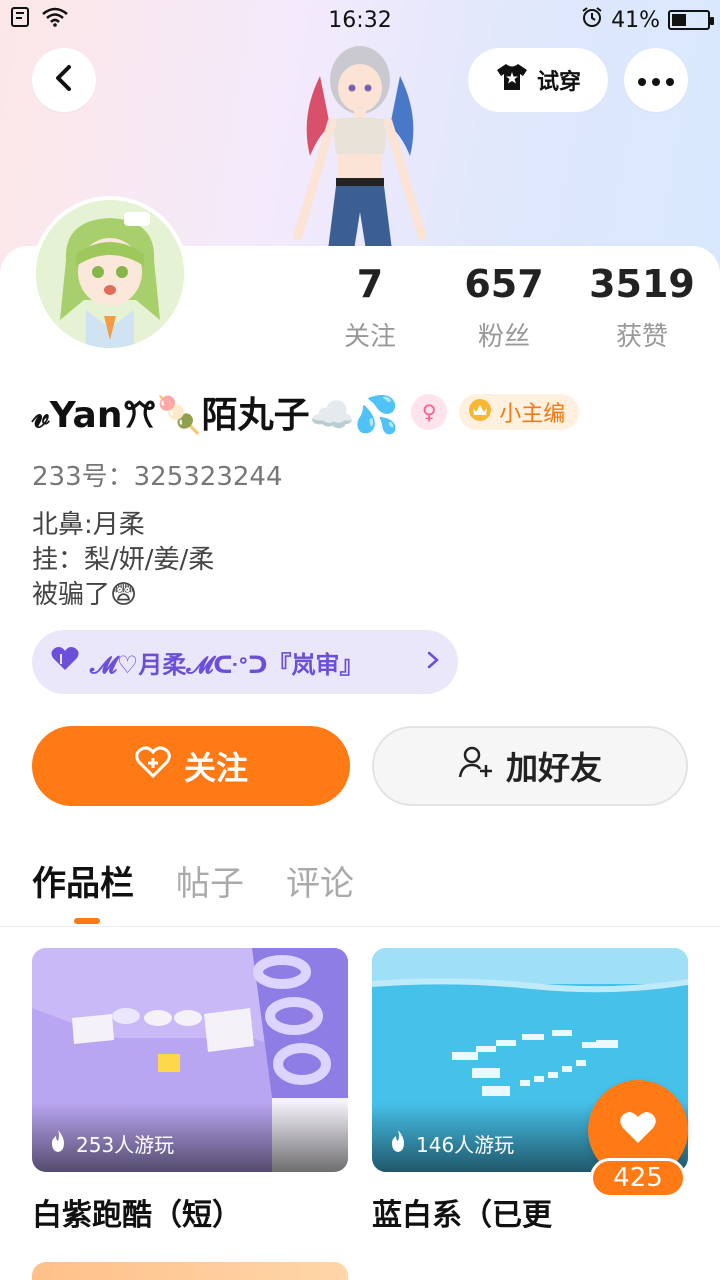  Describe the element at coordinates (433, 662) in the screenshot. I see `chevron-right-icon` at that location.